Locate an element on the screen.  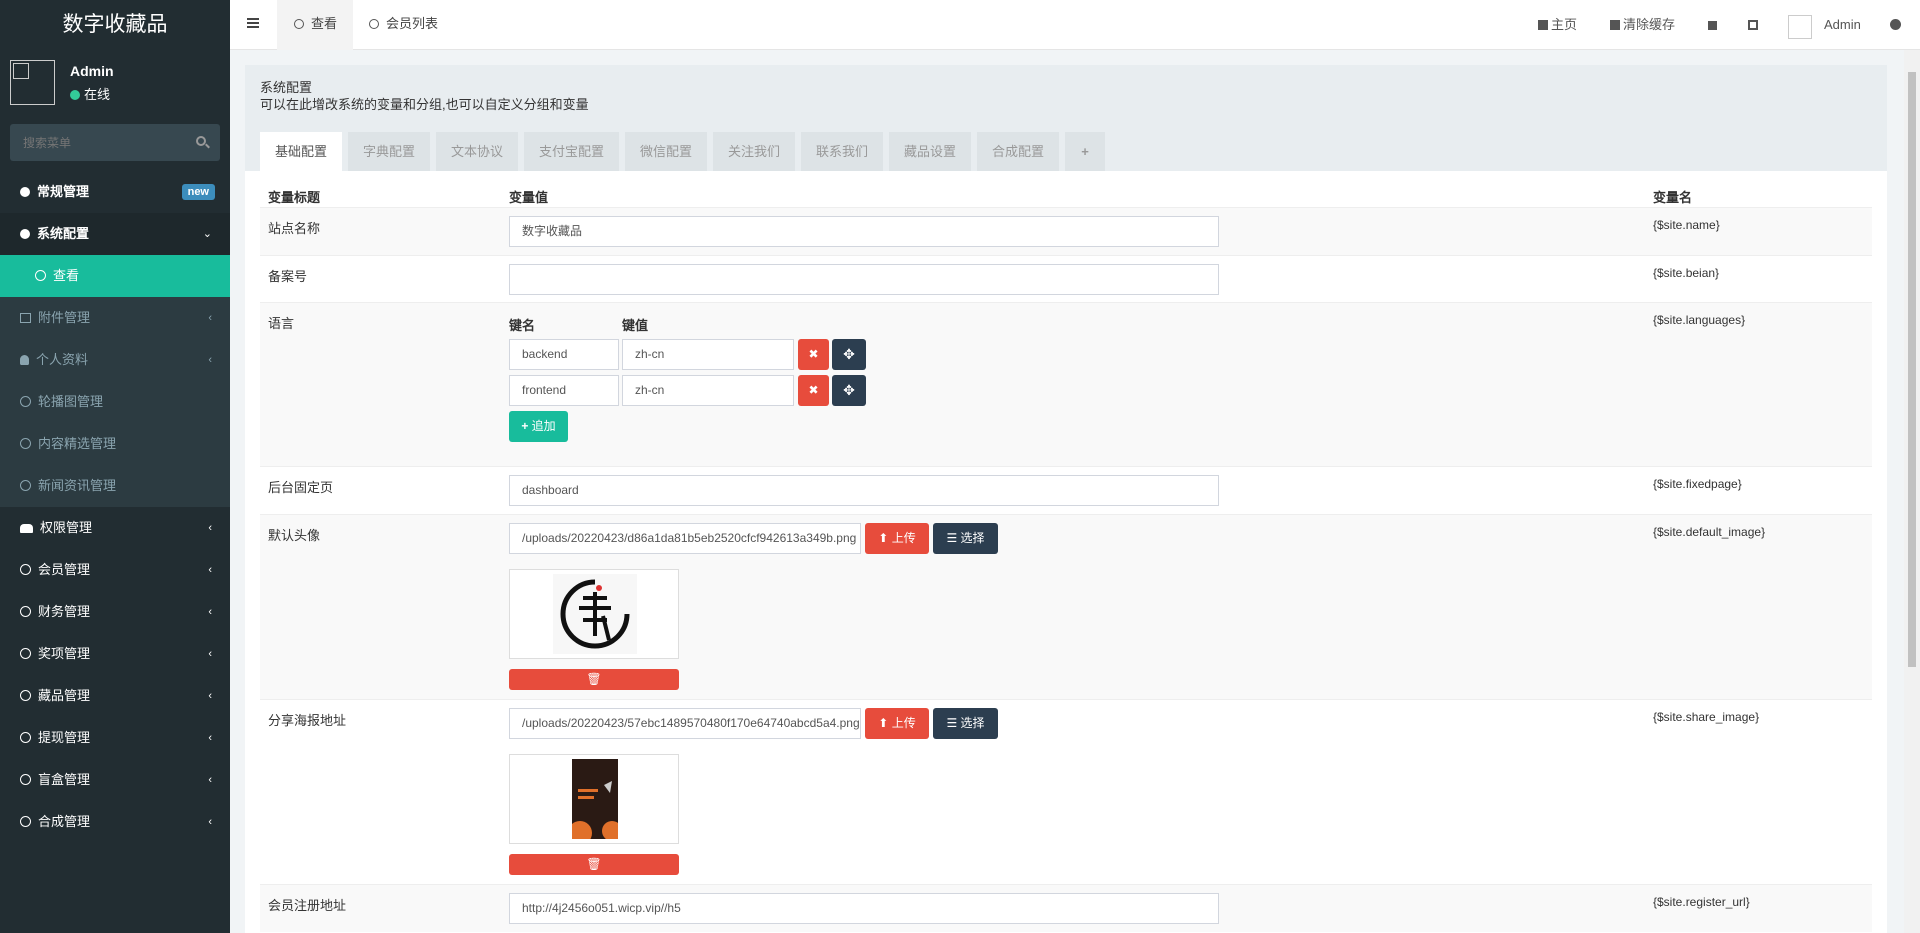
language-key-field: backend is located at coordinates (564, 354).